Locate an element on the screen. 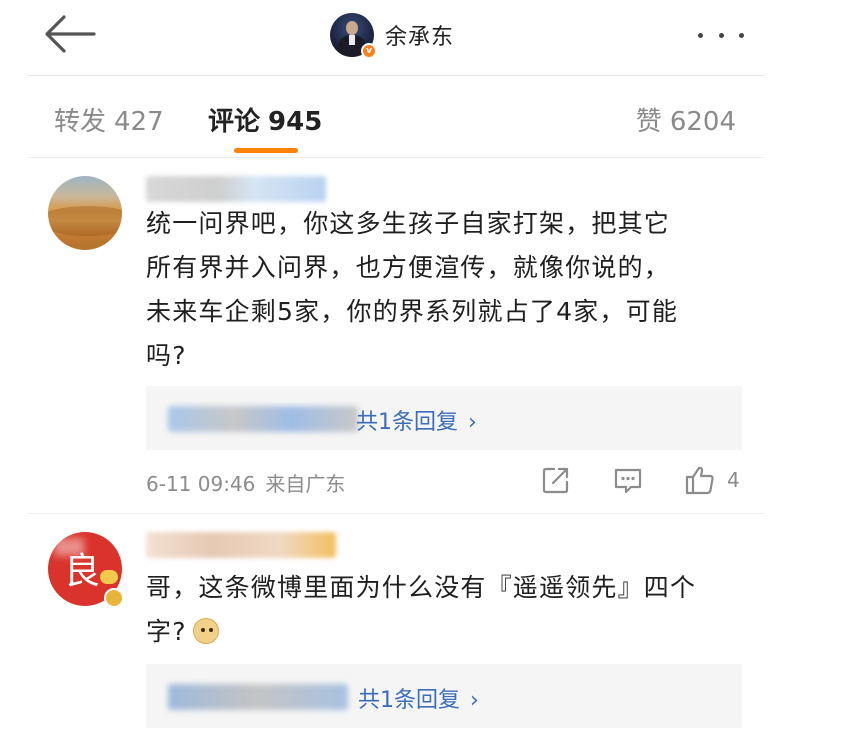  avatar-shirt is located at coordinates (352, 40).